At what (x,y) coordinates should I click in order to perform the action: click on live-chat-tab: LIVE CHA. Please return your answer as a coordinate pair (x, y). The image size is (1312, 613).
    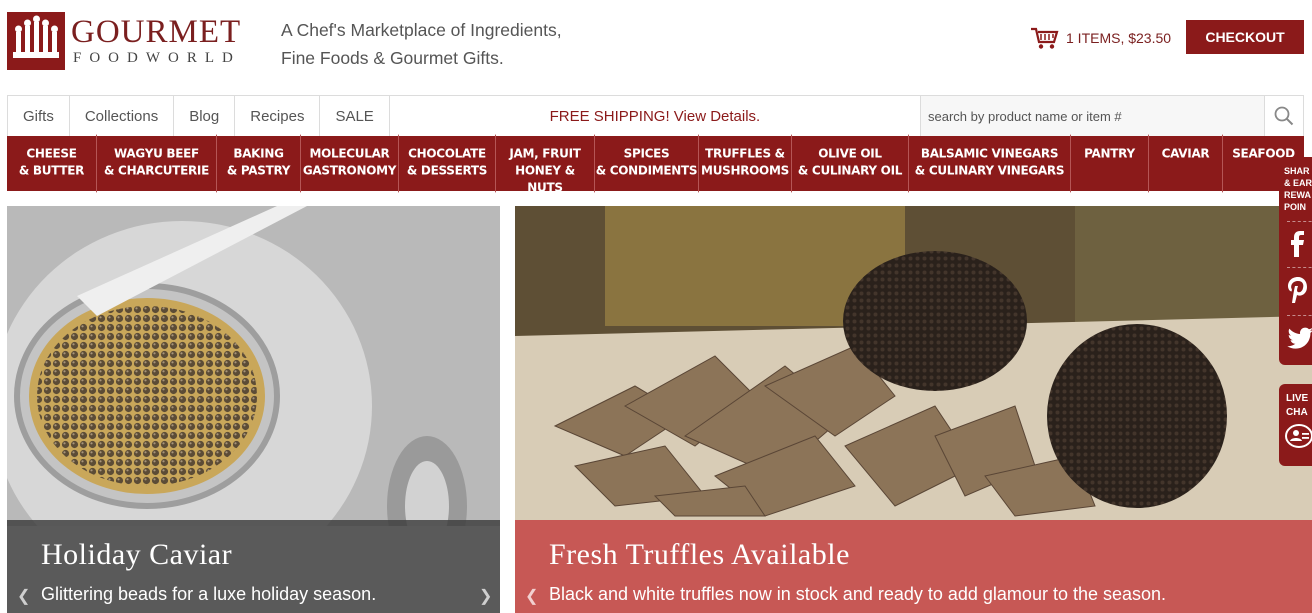
    Looking at the image, I should click on (1295, 425).